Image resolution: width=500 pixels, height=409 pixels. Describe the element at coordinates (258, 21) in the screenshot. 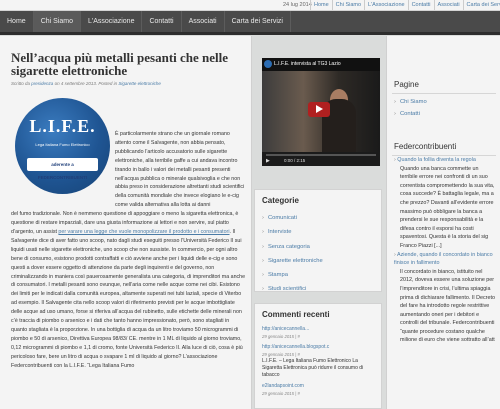

I see `nav-item-carta-servizi: Carta dei Servizi` at that location.